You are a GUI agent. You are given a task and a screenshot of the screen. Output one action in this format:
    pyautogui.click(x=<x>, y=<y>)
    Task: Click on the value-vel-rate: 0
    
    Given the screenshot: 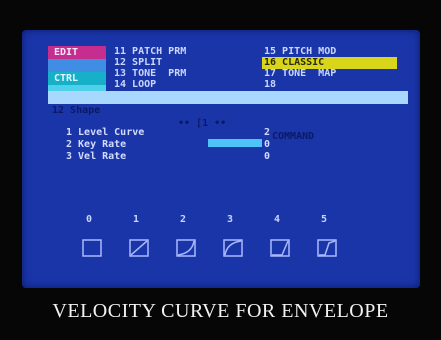 What is the action you would take?
    pyautogui.click(x=267, y=156)
    